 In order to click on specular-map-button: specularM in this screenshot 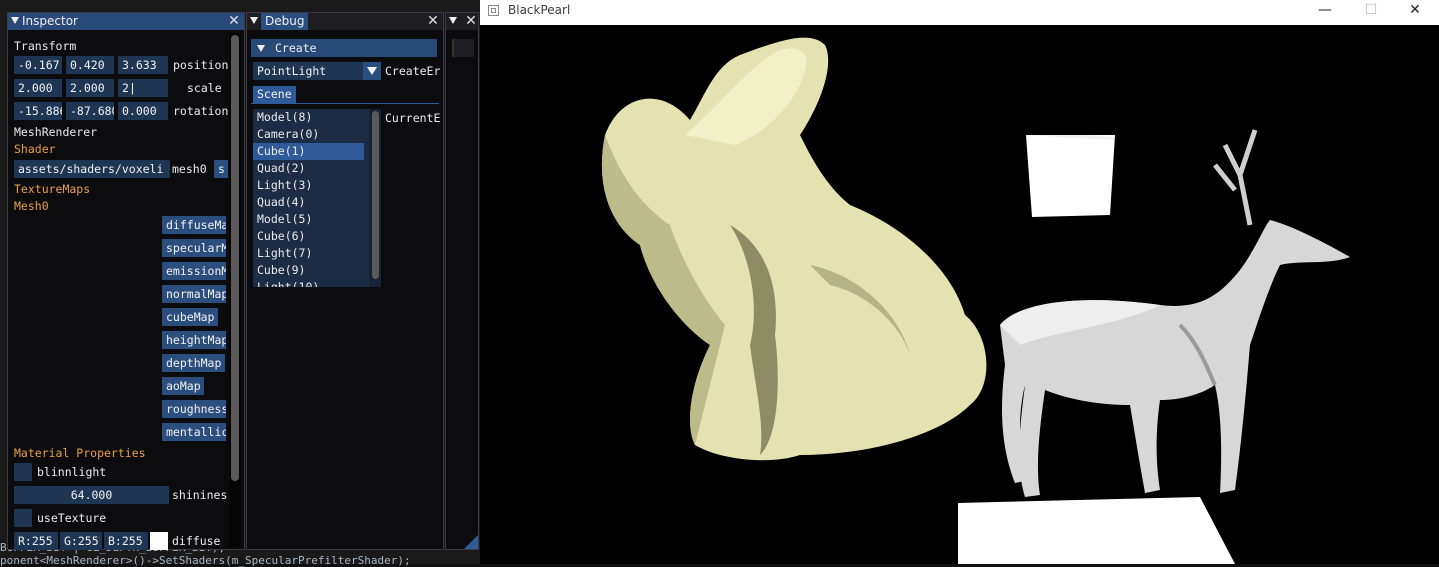, I will do `click(194, 248)`.